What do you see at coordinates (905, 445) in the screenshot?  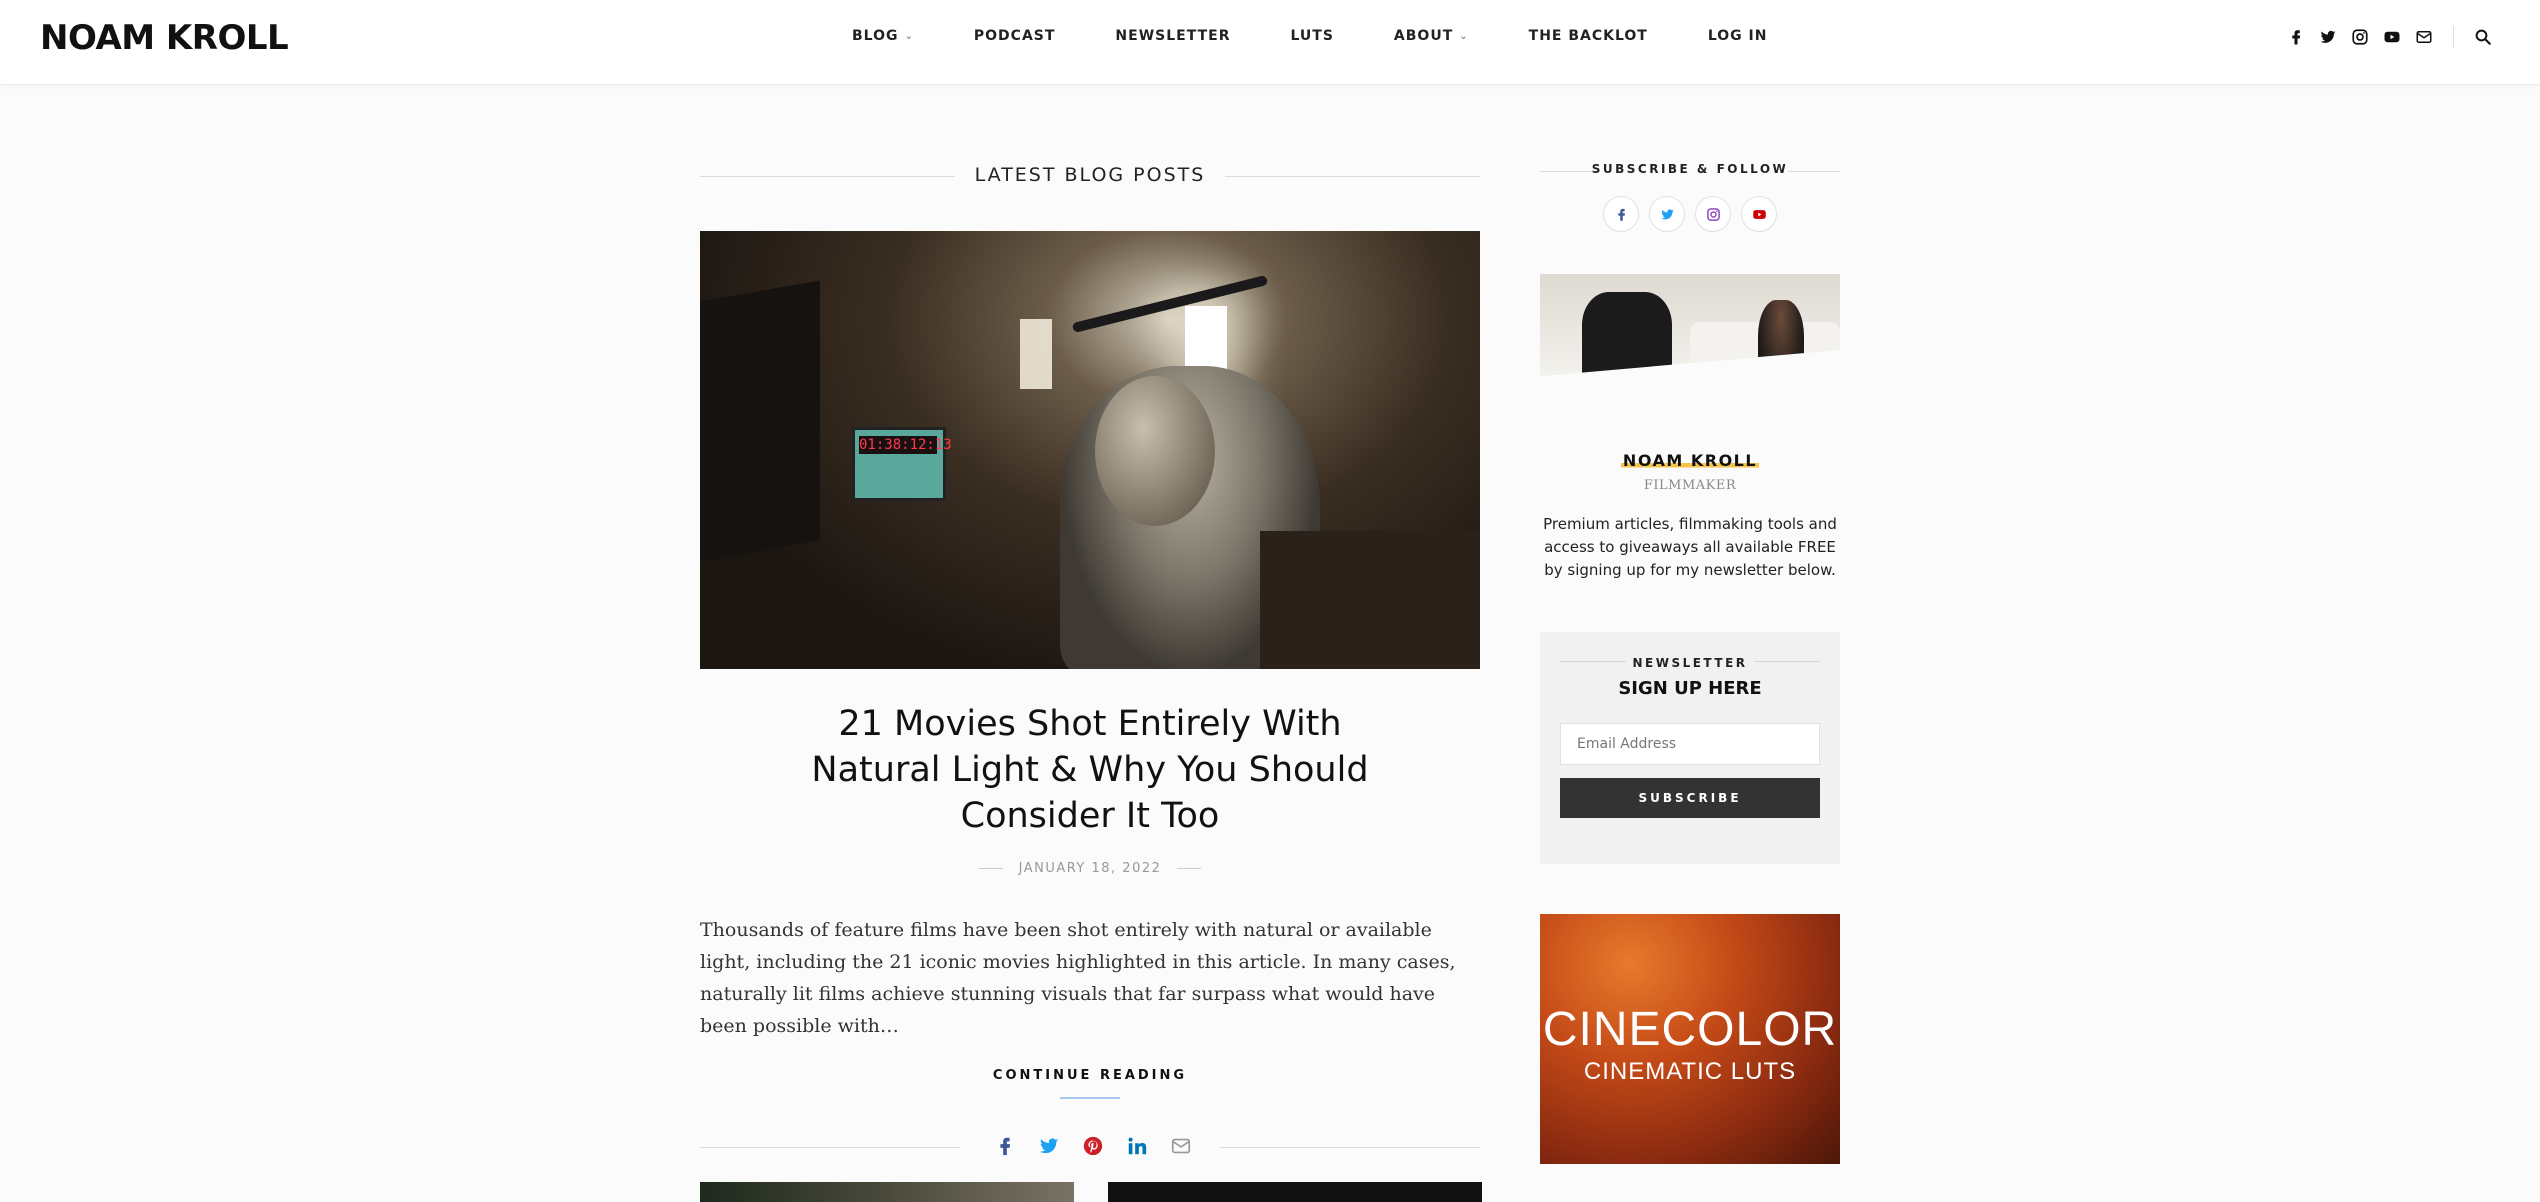 I see `slate-timecode: 01:38:12:13` at bounding box center [905, 445].